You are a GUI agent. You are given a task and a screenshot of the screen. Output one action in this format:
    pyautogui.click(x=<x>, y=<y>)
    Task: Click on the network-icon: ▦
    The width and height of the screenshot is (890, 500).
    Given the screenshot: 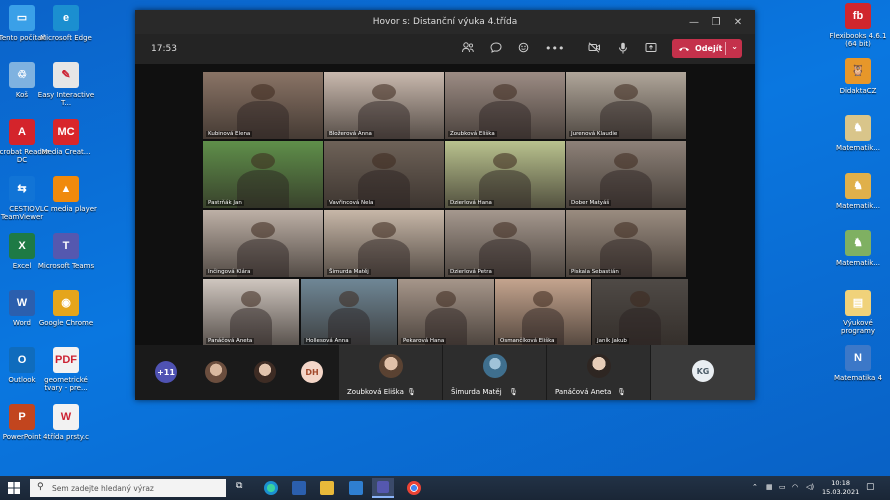 What is the action you would take?
    pyautogui.click(x=769, y=487)
    